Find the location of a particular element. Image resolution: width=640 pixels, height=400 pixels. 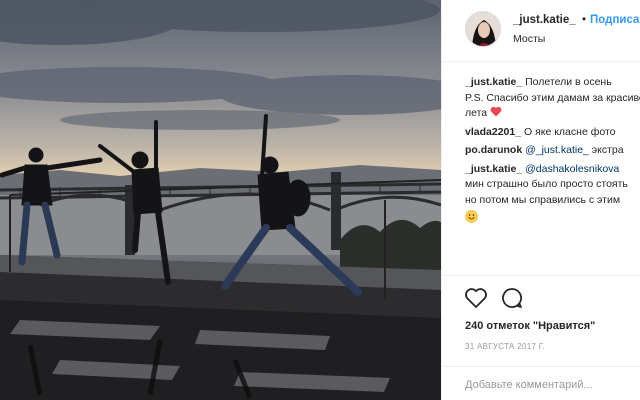

comment-form is located at coordinates (541, 383).